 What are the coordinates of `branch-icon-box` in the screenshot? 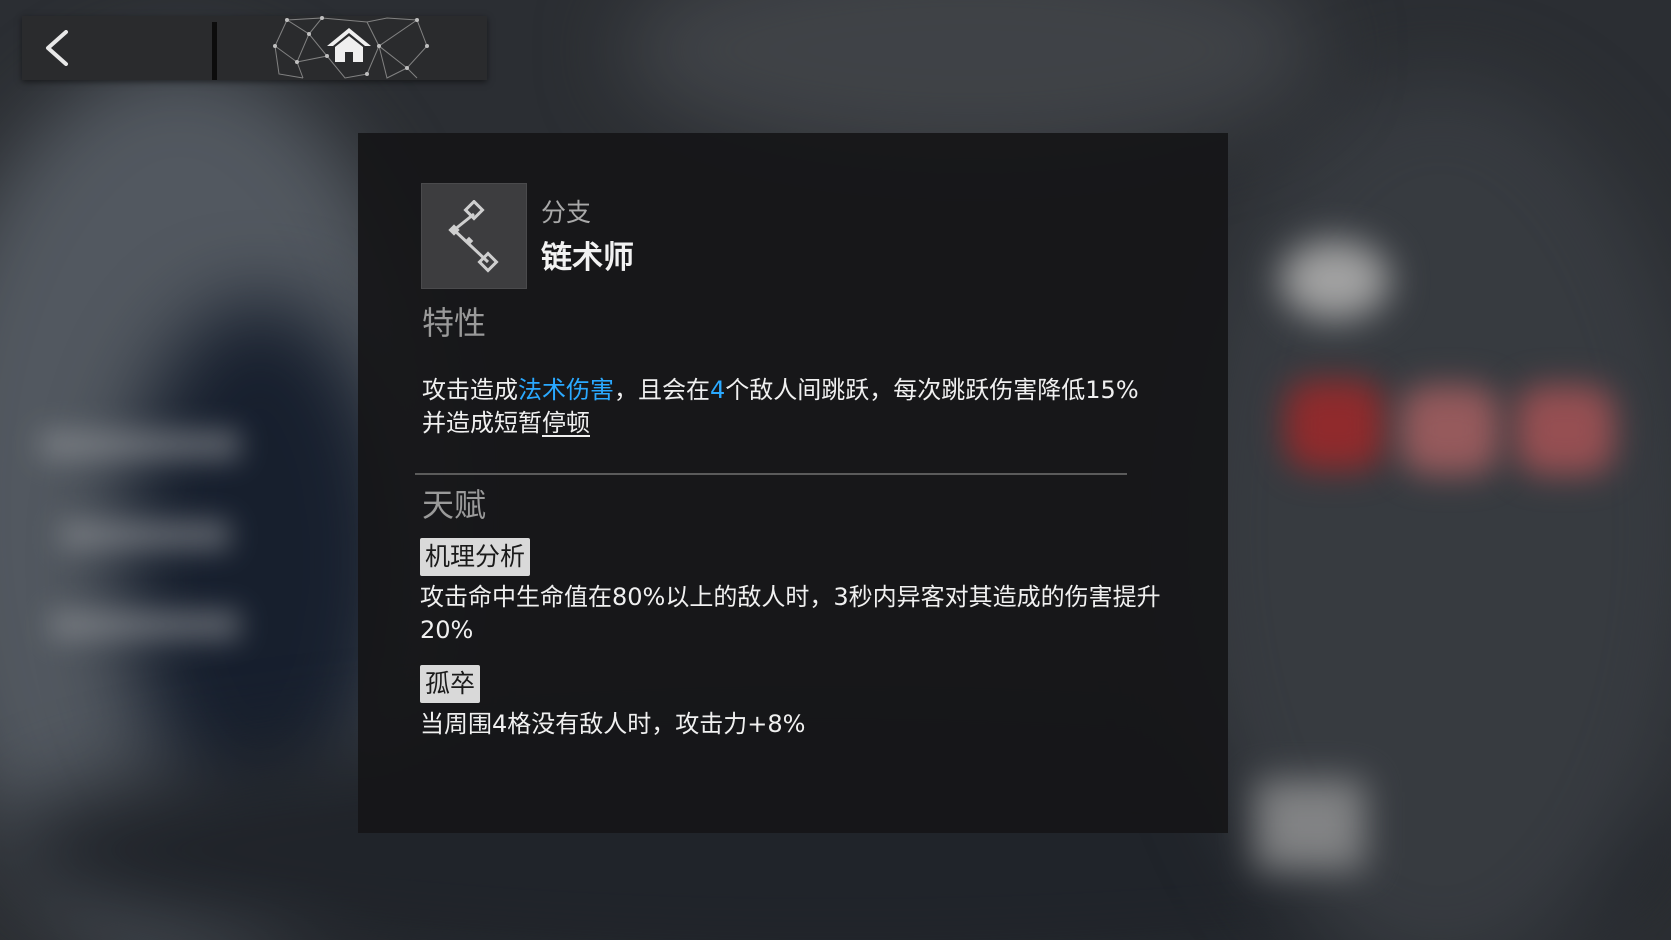 It's located at (474, 236).